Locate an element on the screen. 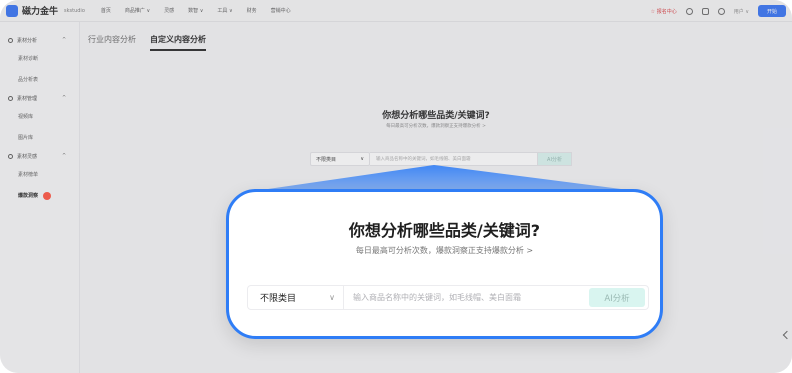  sidebar-group-label: 素材管理 is located at coordinates (27, 98).